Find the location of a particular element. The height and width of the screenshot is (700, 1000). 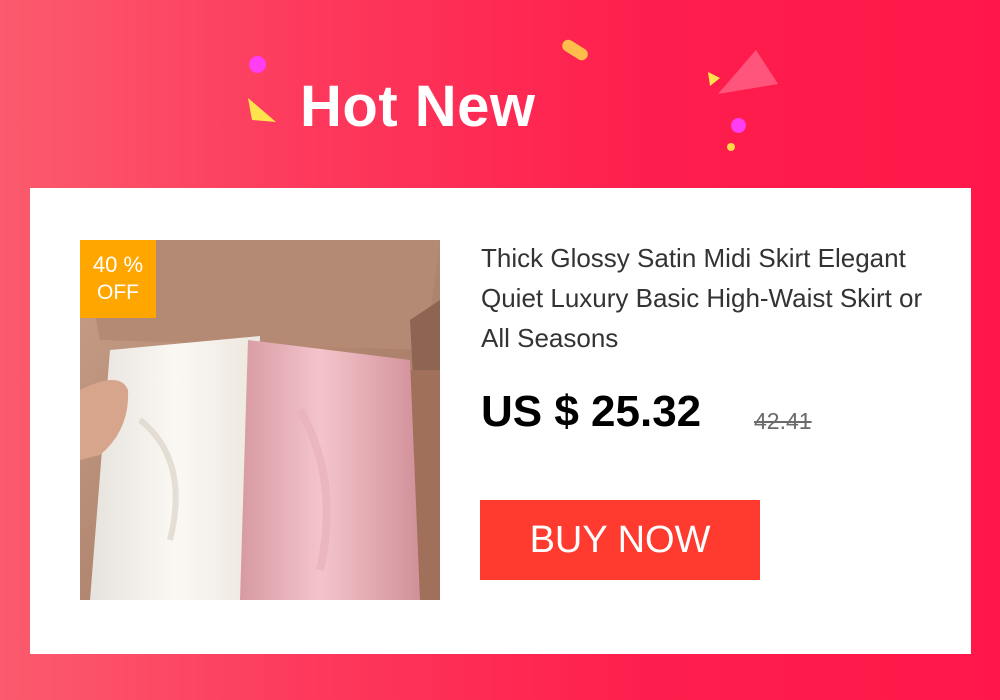

price-row: US $ 25.32 42.41 is located at coordinates (646, 412).